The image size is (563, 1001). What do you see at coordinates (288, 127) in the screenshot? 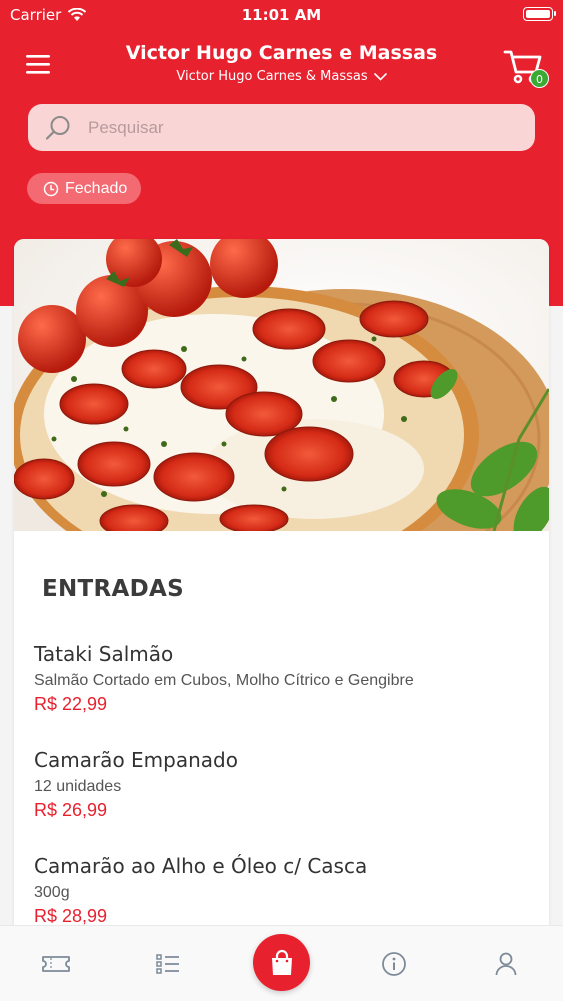
I see `search-input` at bounding box center [288, 127].